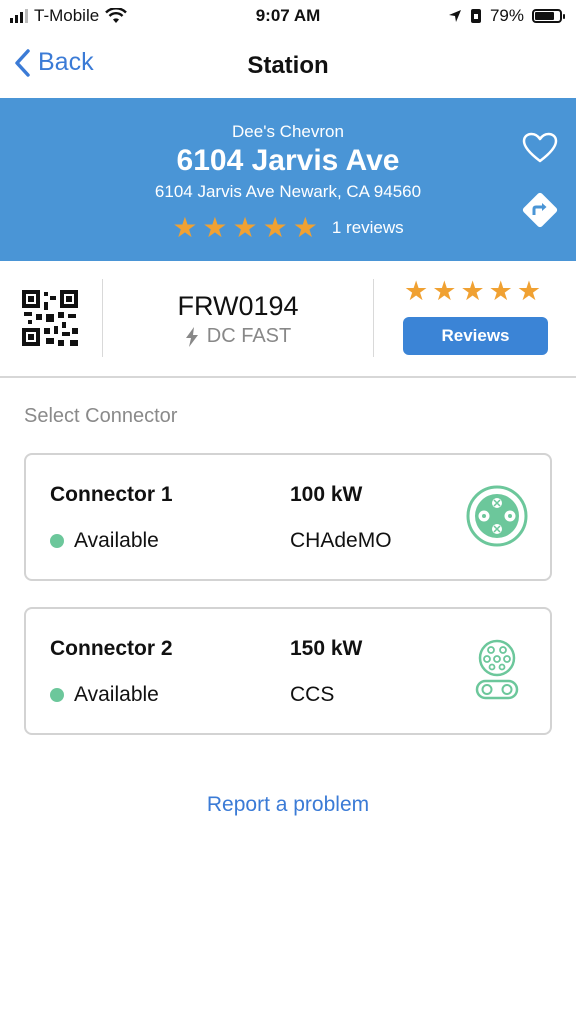  What do you see at coordinates (312, 694) in the screenshot?
I see `connector-type: CCS` at bounding box center [312, 694].